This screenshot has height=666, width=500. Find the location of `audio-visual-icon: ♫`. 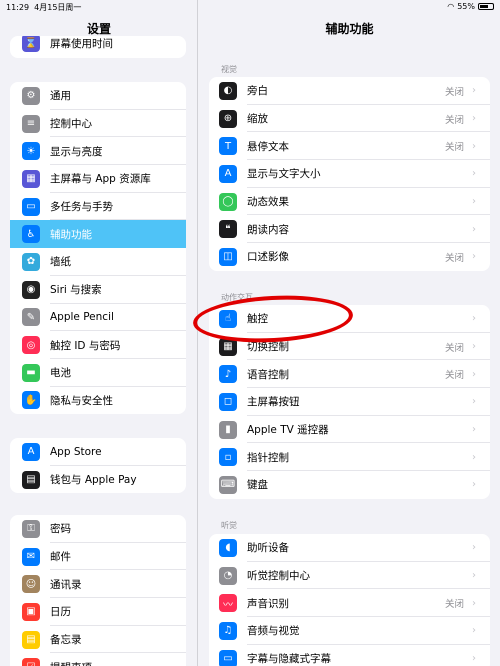

audio-visual-icon: ♫ is located at coordinates (228, 630).